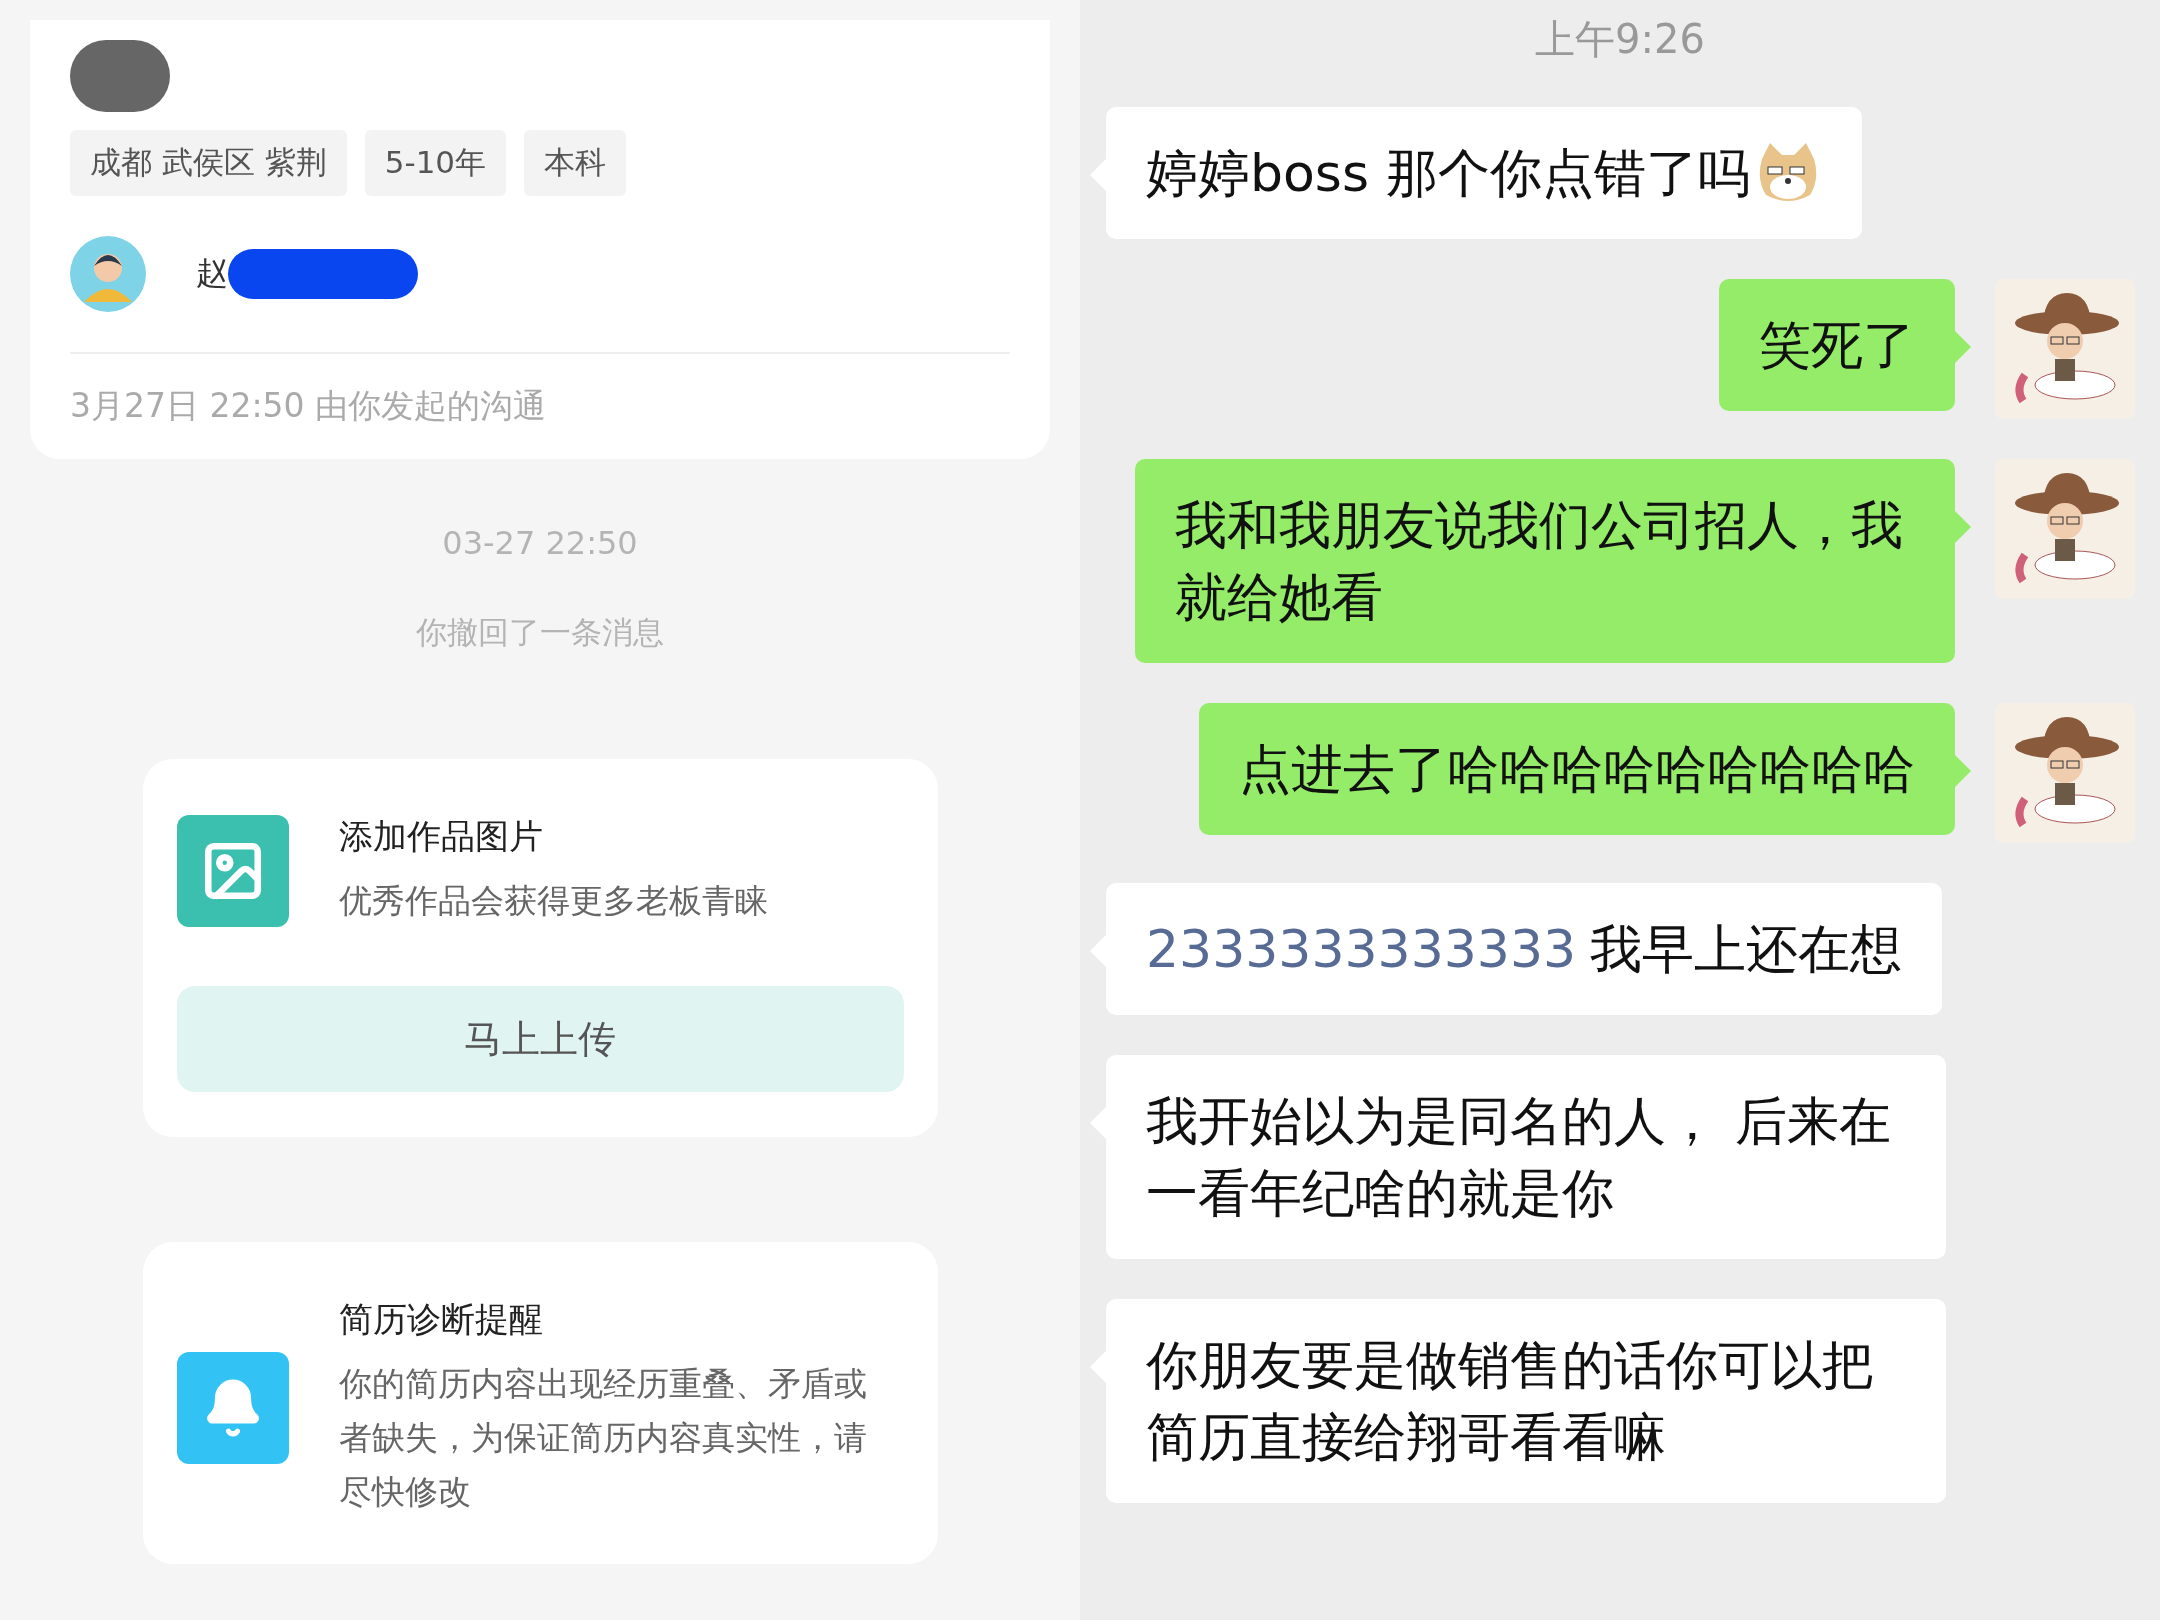 The height and width of the screenshot is (1620, 2160). What do you see at coordinates (540, 632) in the screenshot?
I see `system-notice: 你撤回了一条消息` at bounding box center [540, 632].